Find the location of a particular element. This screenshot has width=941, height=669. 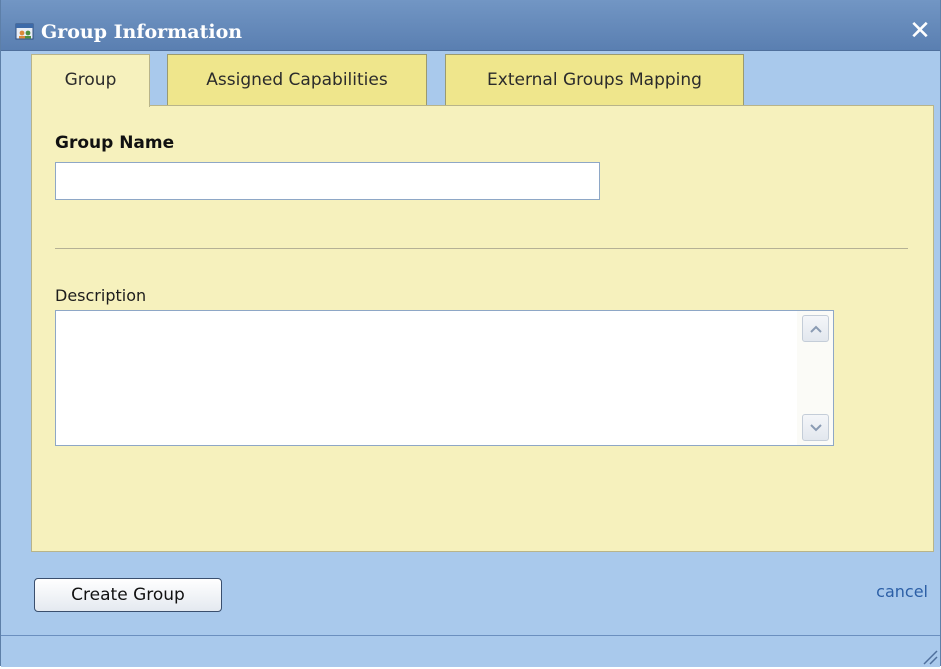

resize-grip-icon is located at coordinates (929, 656).